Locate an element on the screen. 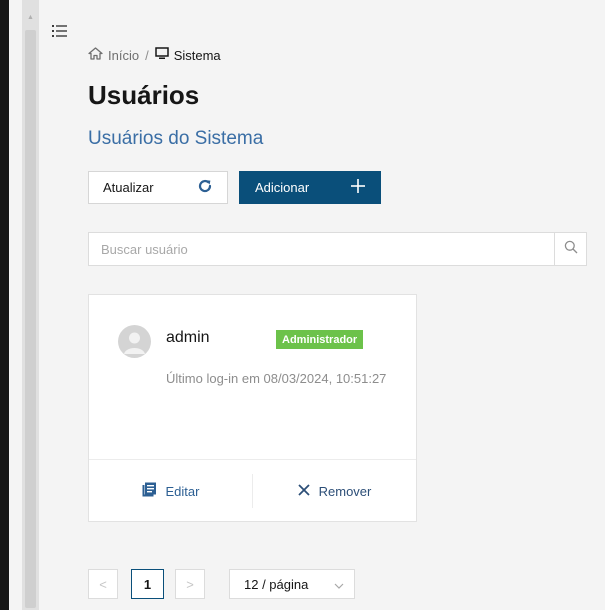  remove-user-button: Remover is located at coordinates (334, 491).